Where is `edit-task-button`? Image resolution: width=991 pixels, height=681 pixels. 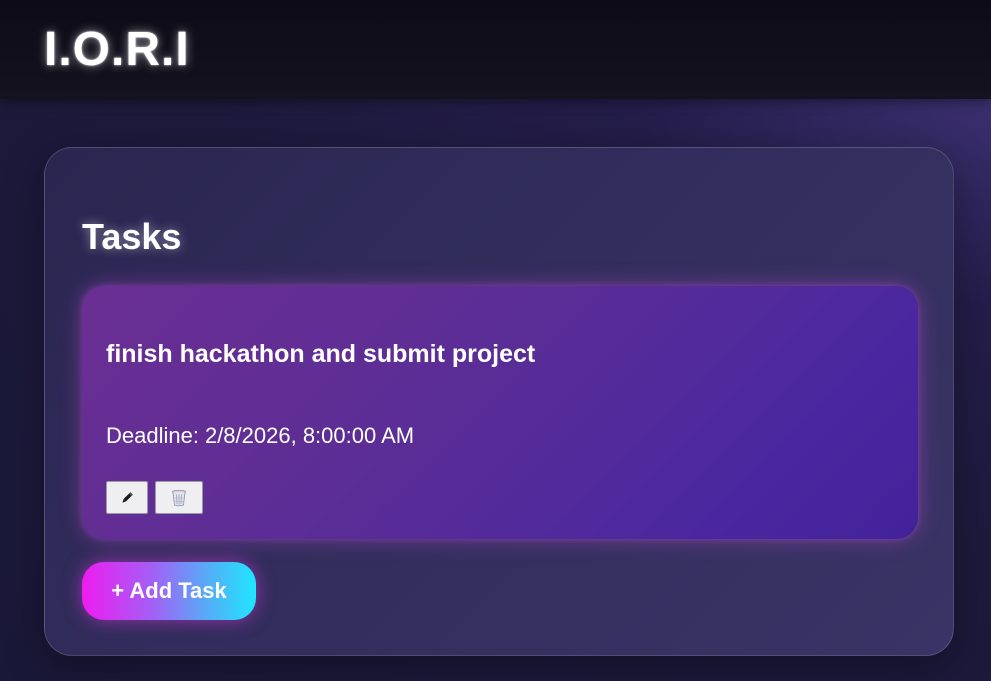 edit-task-button is located at coordinates (127, 497).